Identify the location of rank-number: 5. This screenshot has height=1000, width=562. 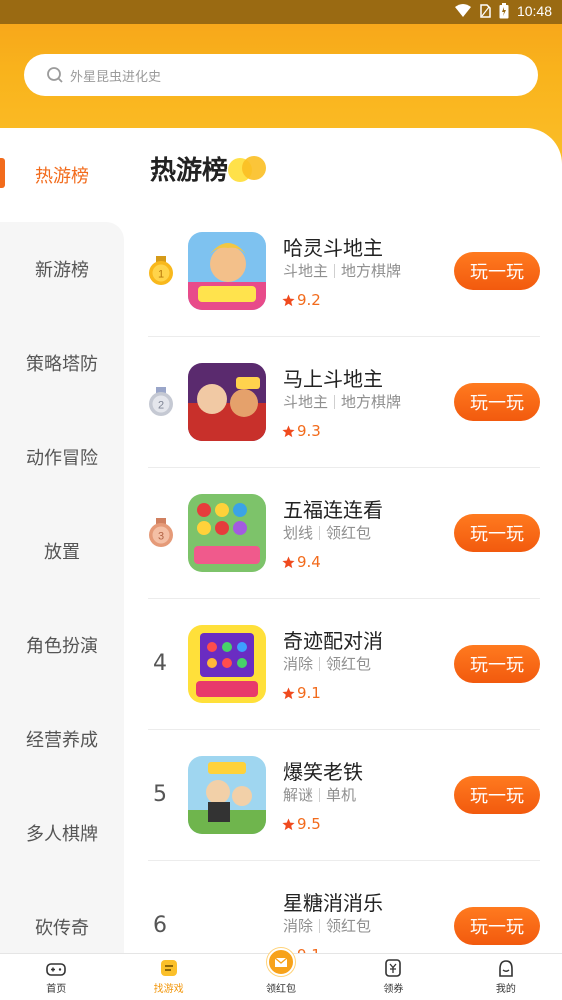
(160, 794).